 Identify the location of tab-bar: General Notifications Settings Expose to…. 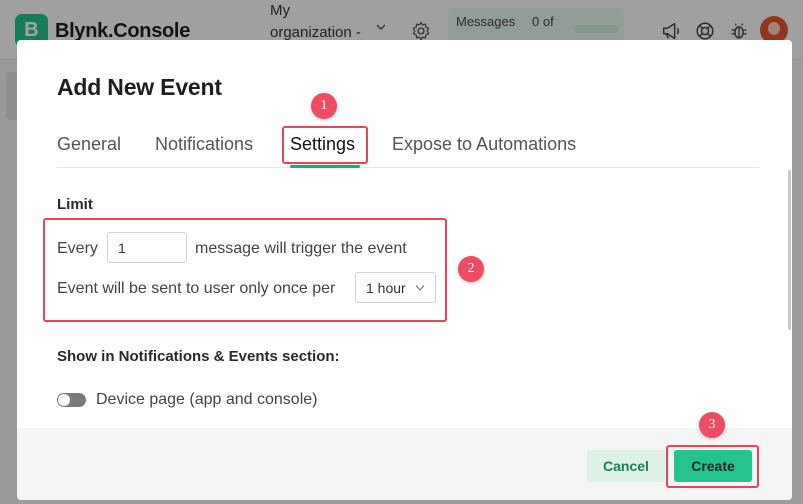
(408, 146).